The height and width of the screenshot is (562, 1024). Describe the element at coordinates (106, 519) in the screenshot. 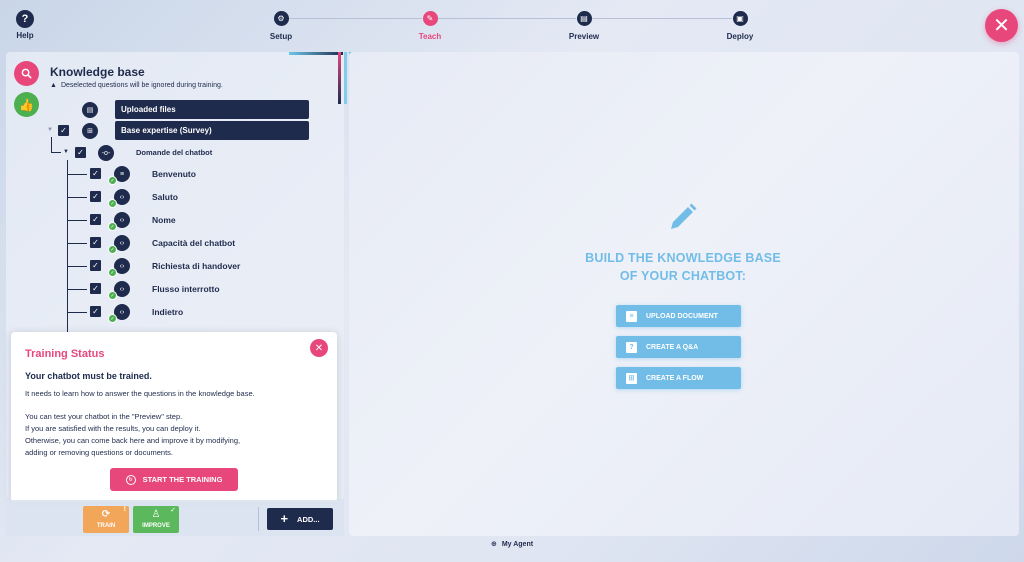

I see `train-button: ⟳ TRAIN !` at that location.